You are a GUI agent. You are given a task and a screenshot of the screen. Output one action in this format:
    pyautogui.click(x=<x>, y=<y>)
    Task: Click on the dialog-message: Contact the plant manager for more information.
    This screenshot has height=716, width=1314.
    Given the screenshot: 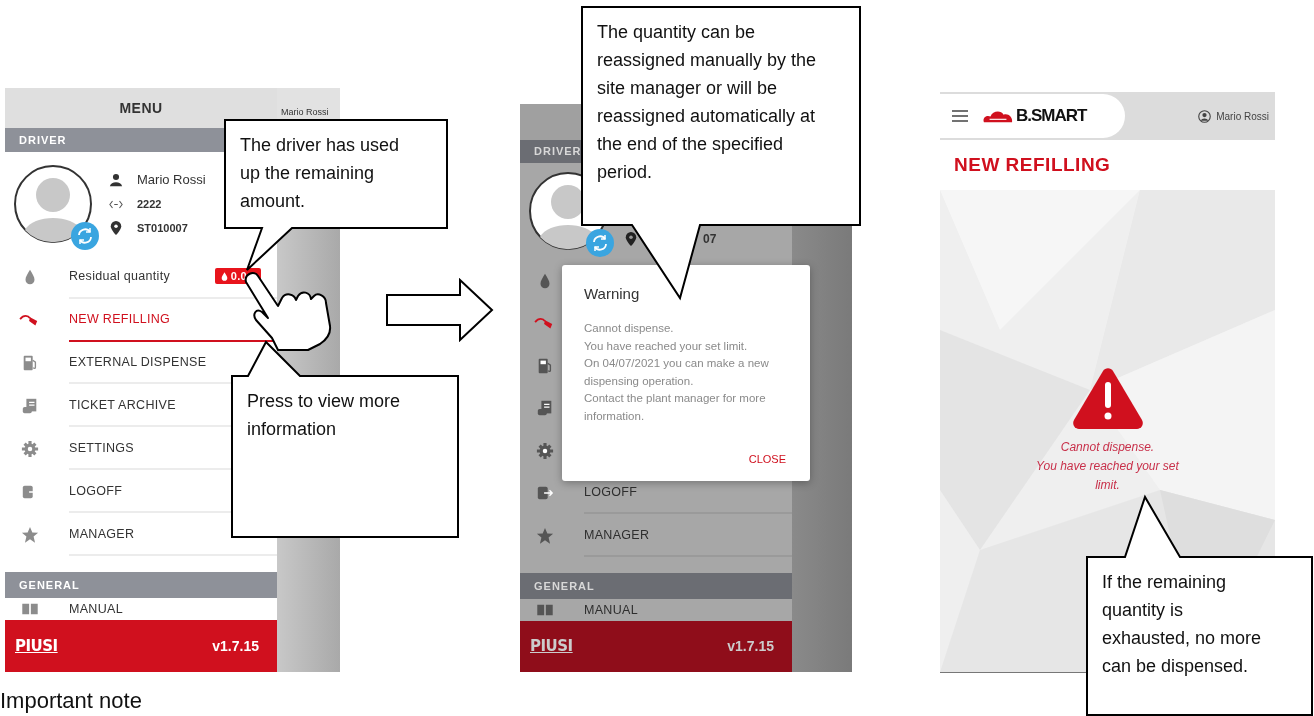 What is the action you would take?
    pyautogui.click(x=675, y=407)
    